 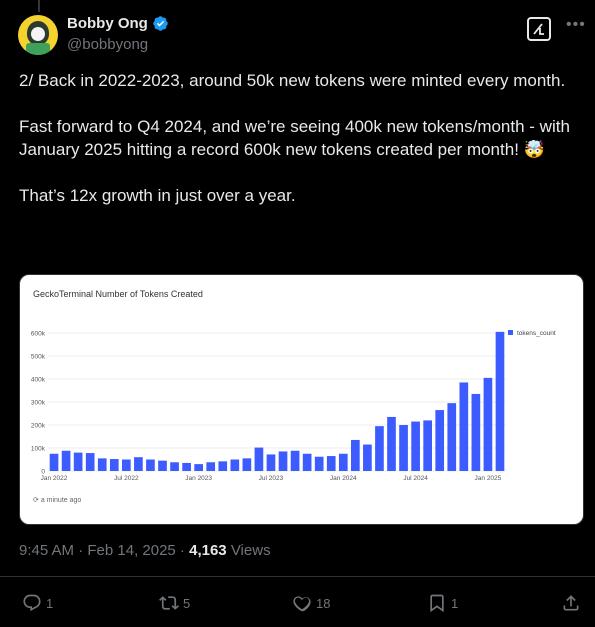 I want to click on tweet-timestamp: 9:45 AM · Feb 14, 2025 ·, so click(x=104, y=550).